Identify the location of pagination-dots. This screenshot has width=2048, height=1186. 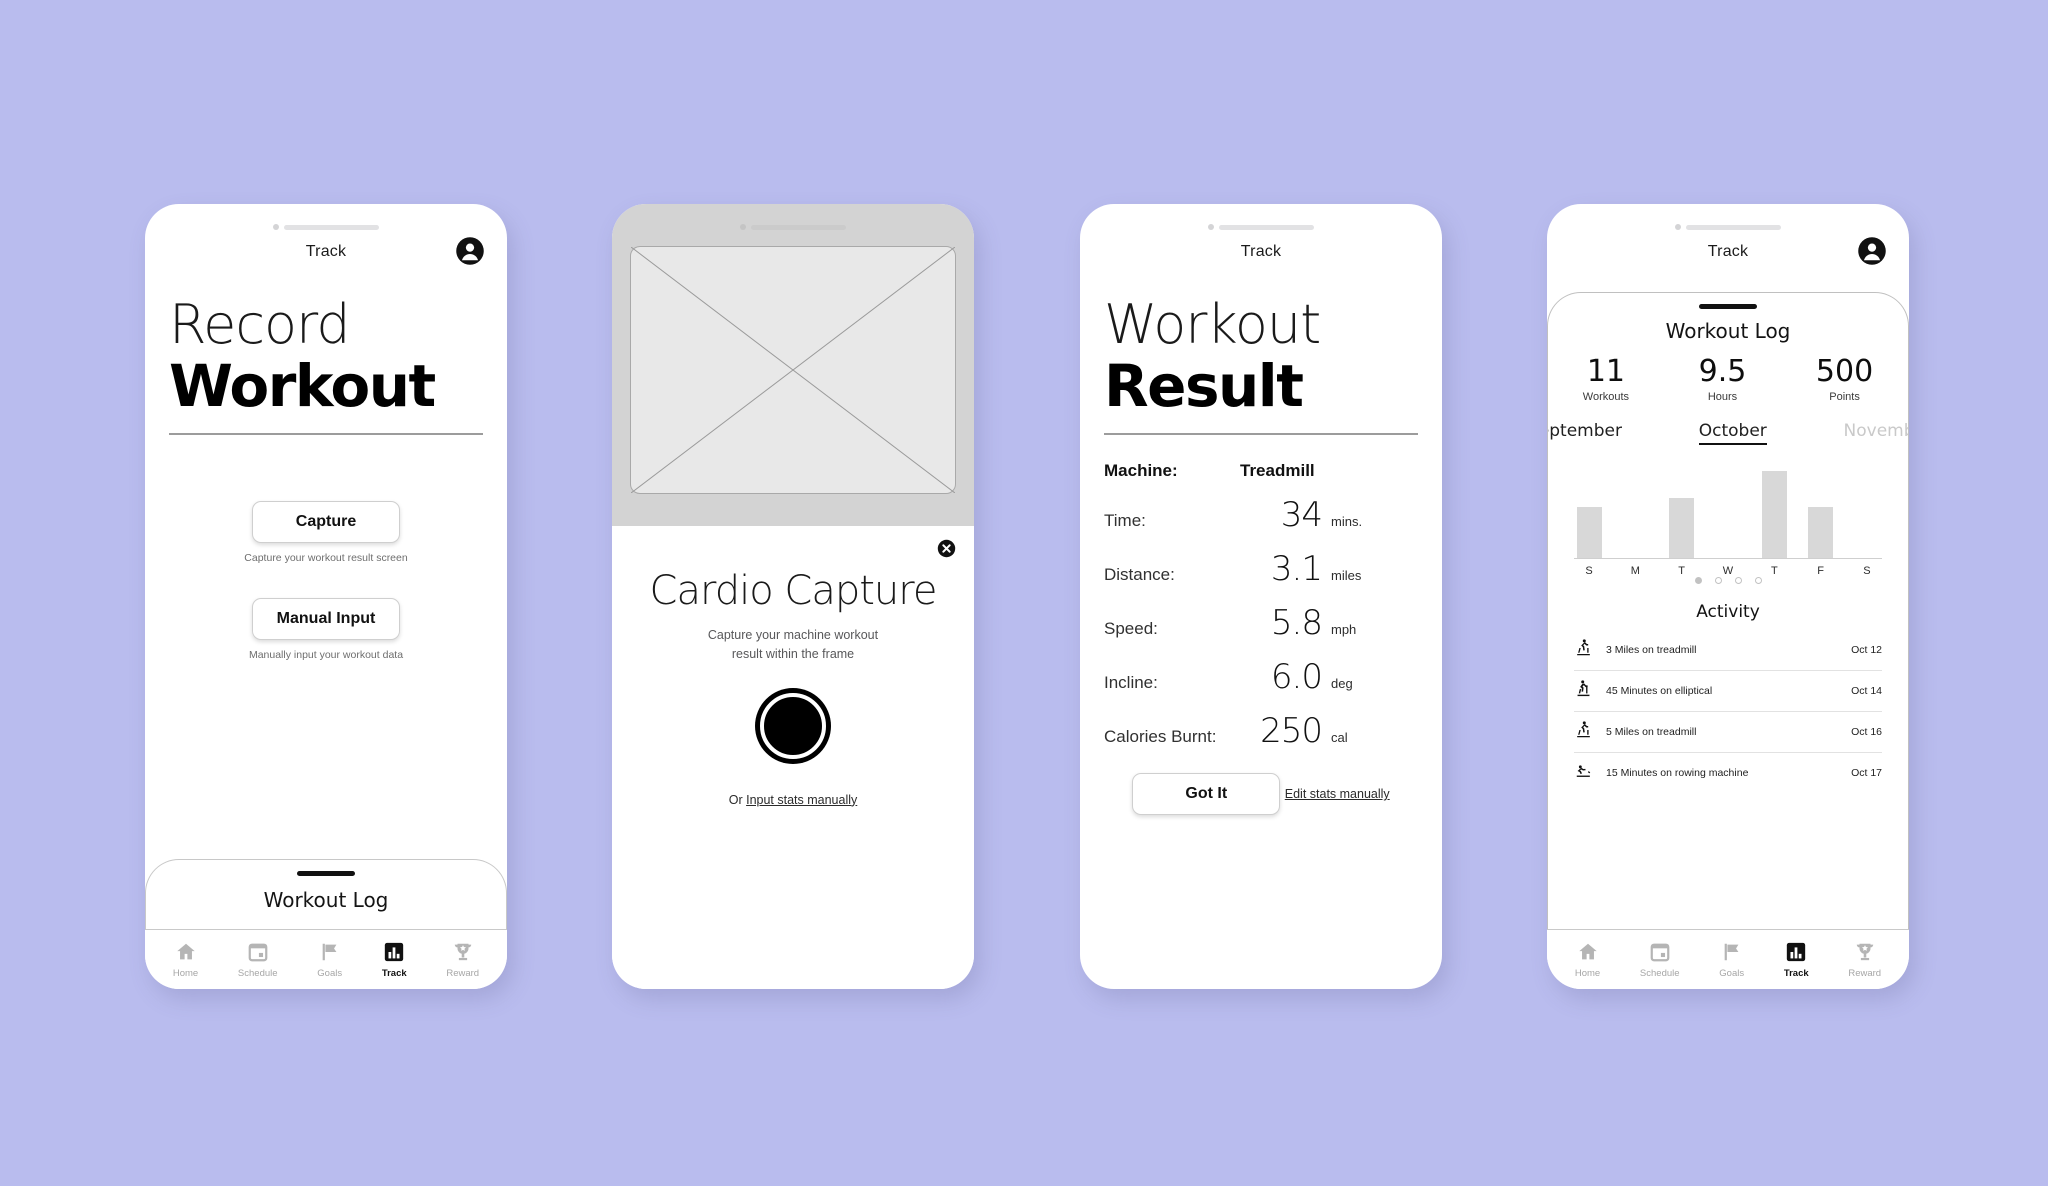
(1728, 580).